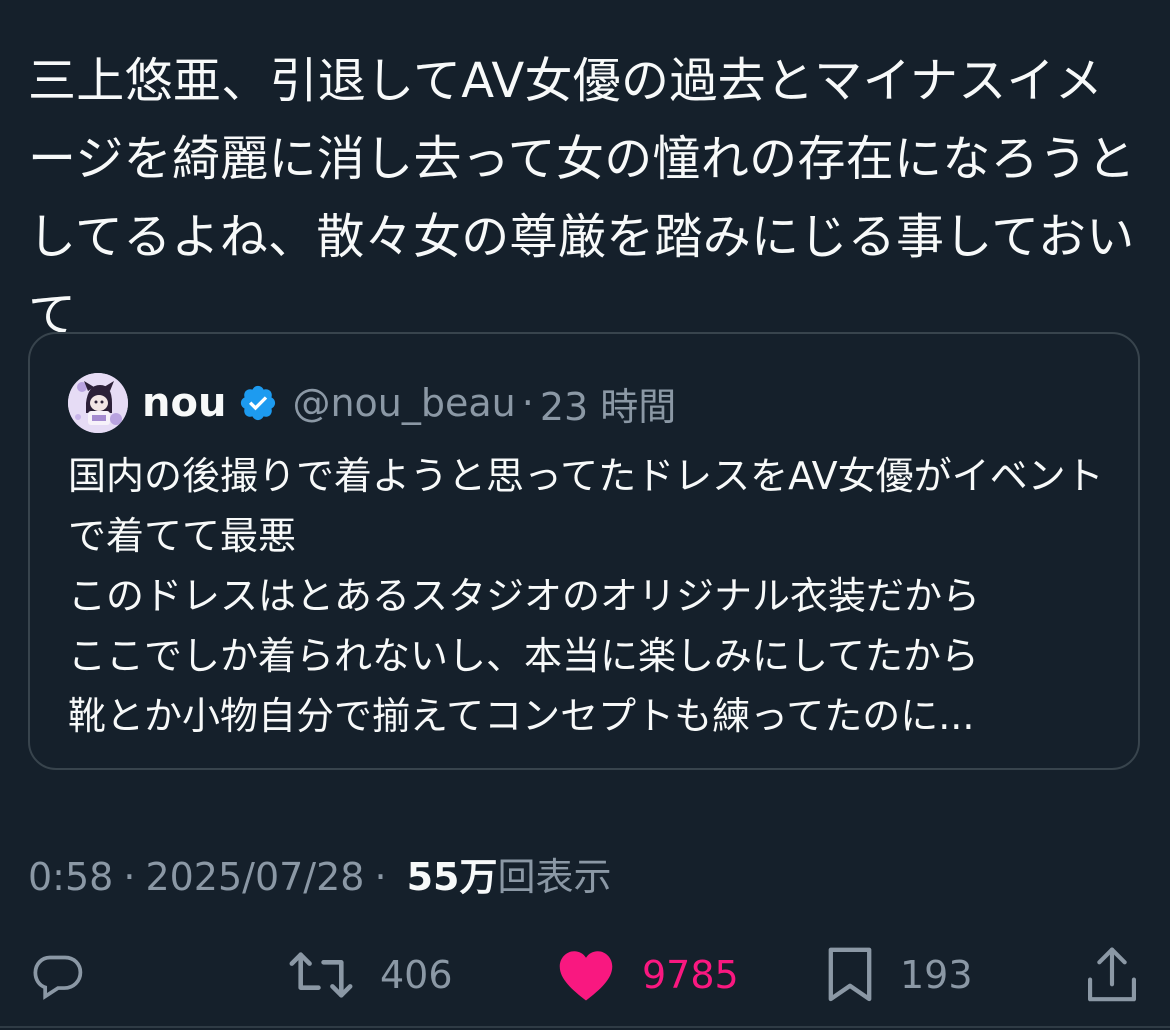 The width and height of the screenshot is (1170, 1030). Describe the element at coordinates (850, 974) in the screenshot. I see `bookmark-icon` at that location.